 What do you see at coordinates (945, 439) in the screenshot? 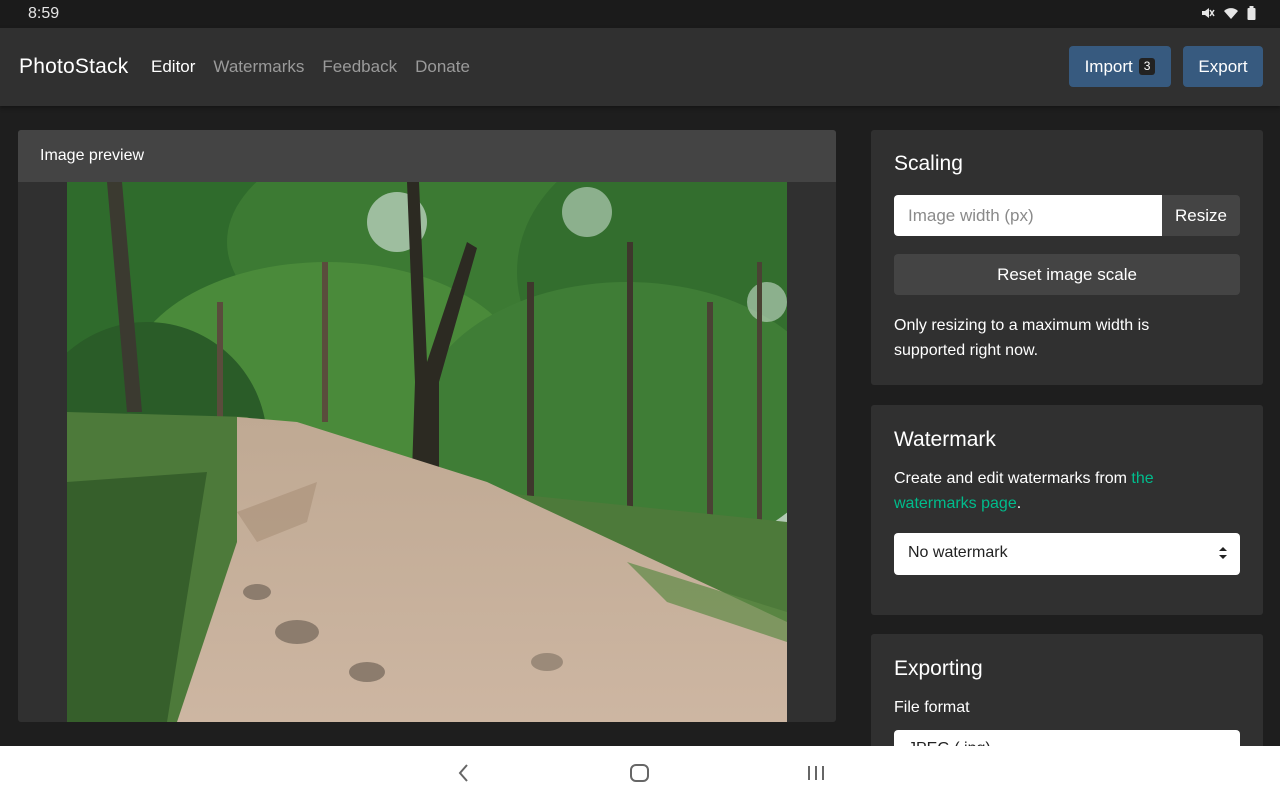
I see `watermark-title: Watermark` at bounding box center [945, 439].